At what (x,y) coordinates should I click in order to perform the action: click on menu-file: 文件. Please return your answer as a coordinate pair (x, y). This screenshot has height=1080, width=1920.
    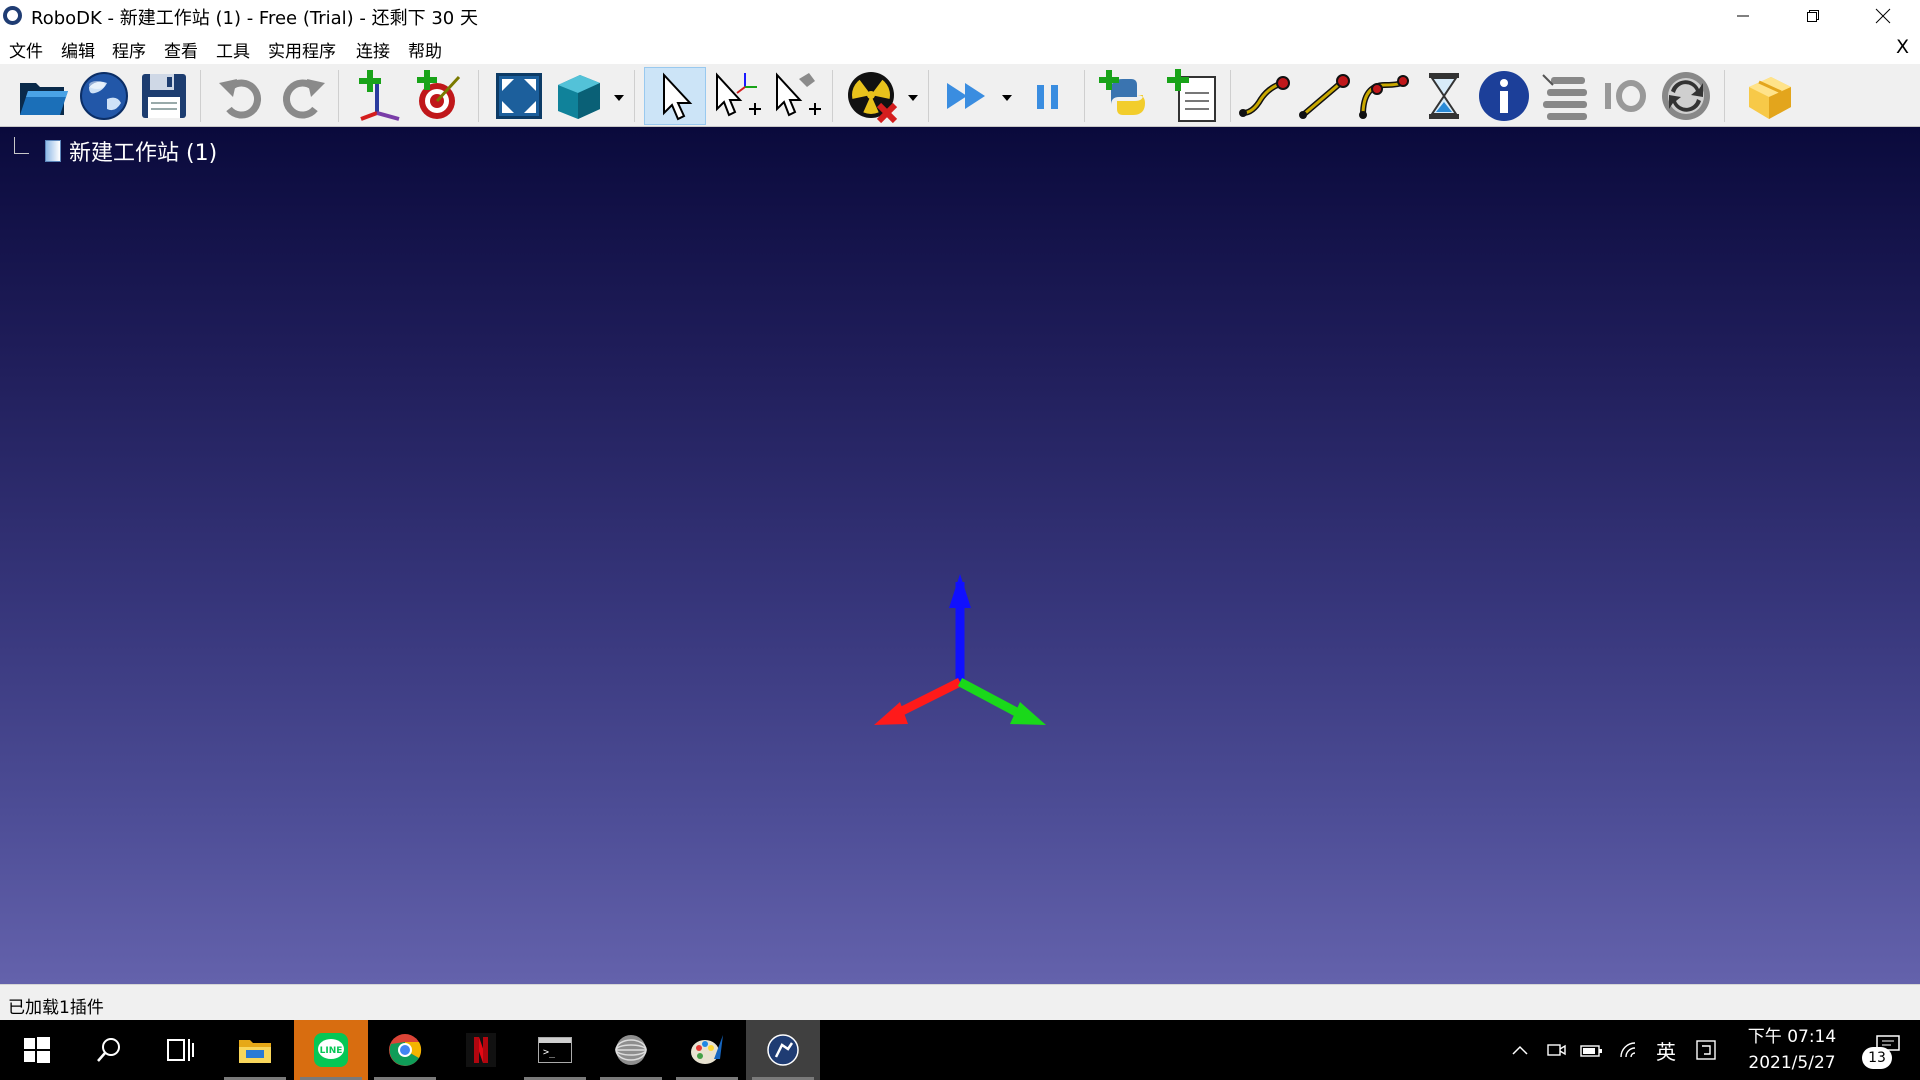
    Looking at the image, I should click on (26, 49).